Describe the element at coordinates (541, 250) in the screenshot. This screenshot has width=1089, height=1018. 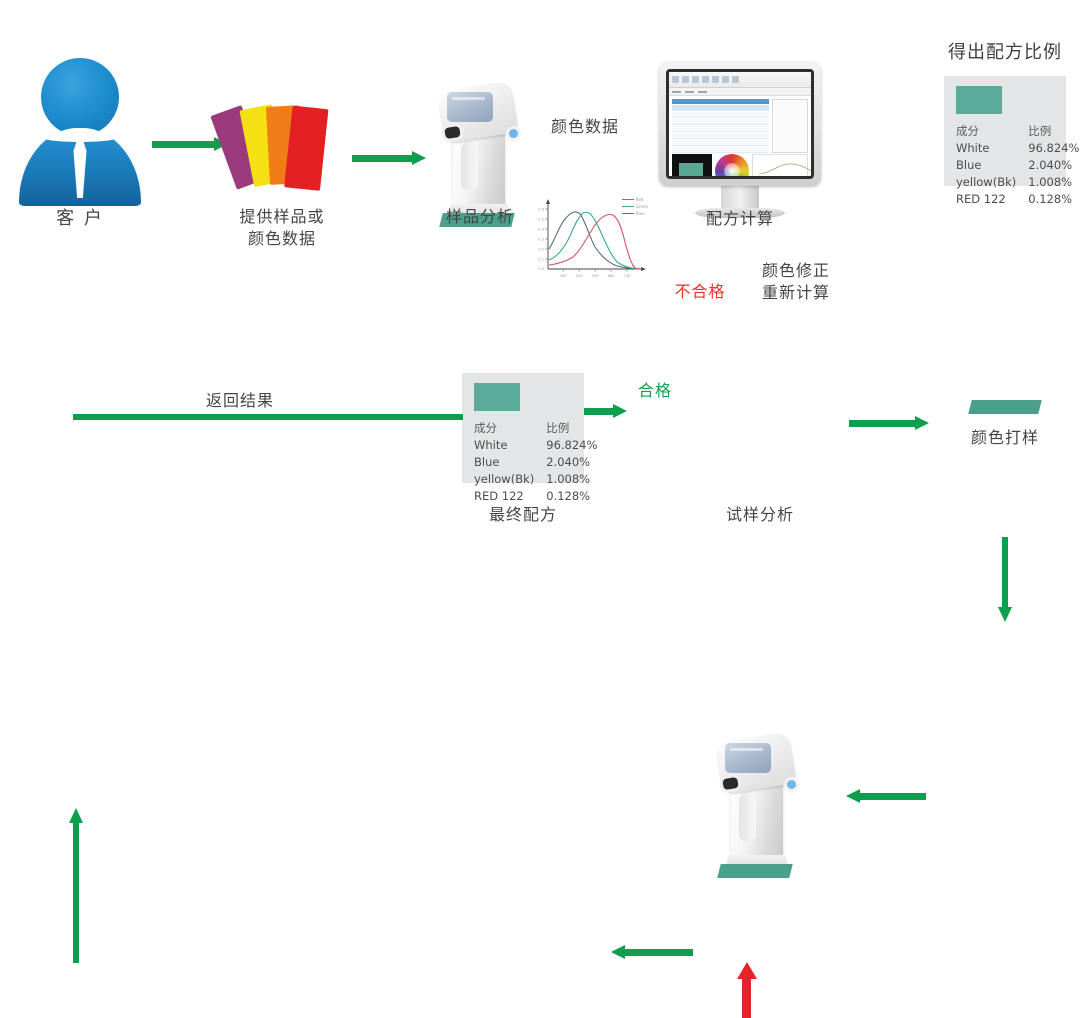
I see `svg-text: 0.2` at that location.